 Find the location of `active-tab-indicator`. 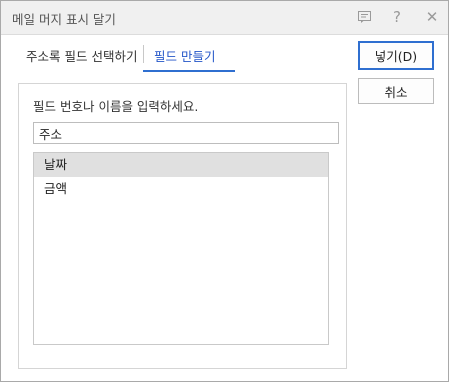

active-tab-indicator is located at coordinates (189, 71).